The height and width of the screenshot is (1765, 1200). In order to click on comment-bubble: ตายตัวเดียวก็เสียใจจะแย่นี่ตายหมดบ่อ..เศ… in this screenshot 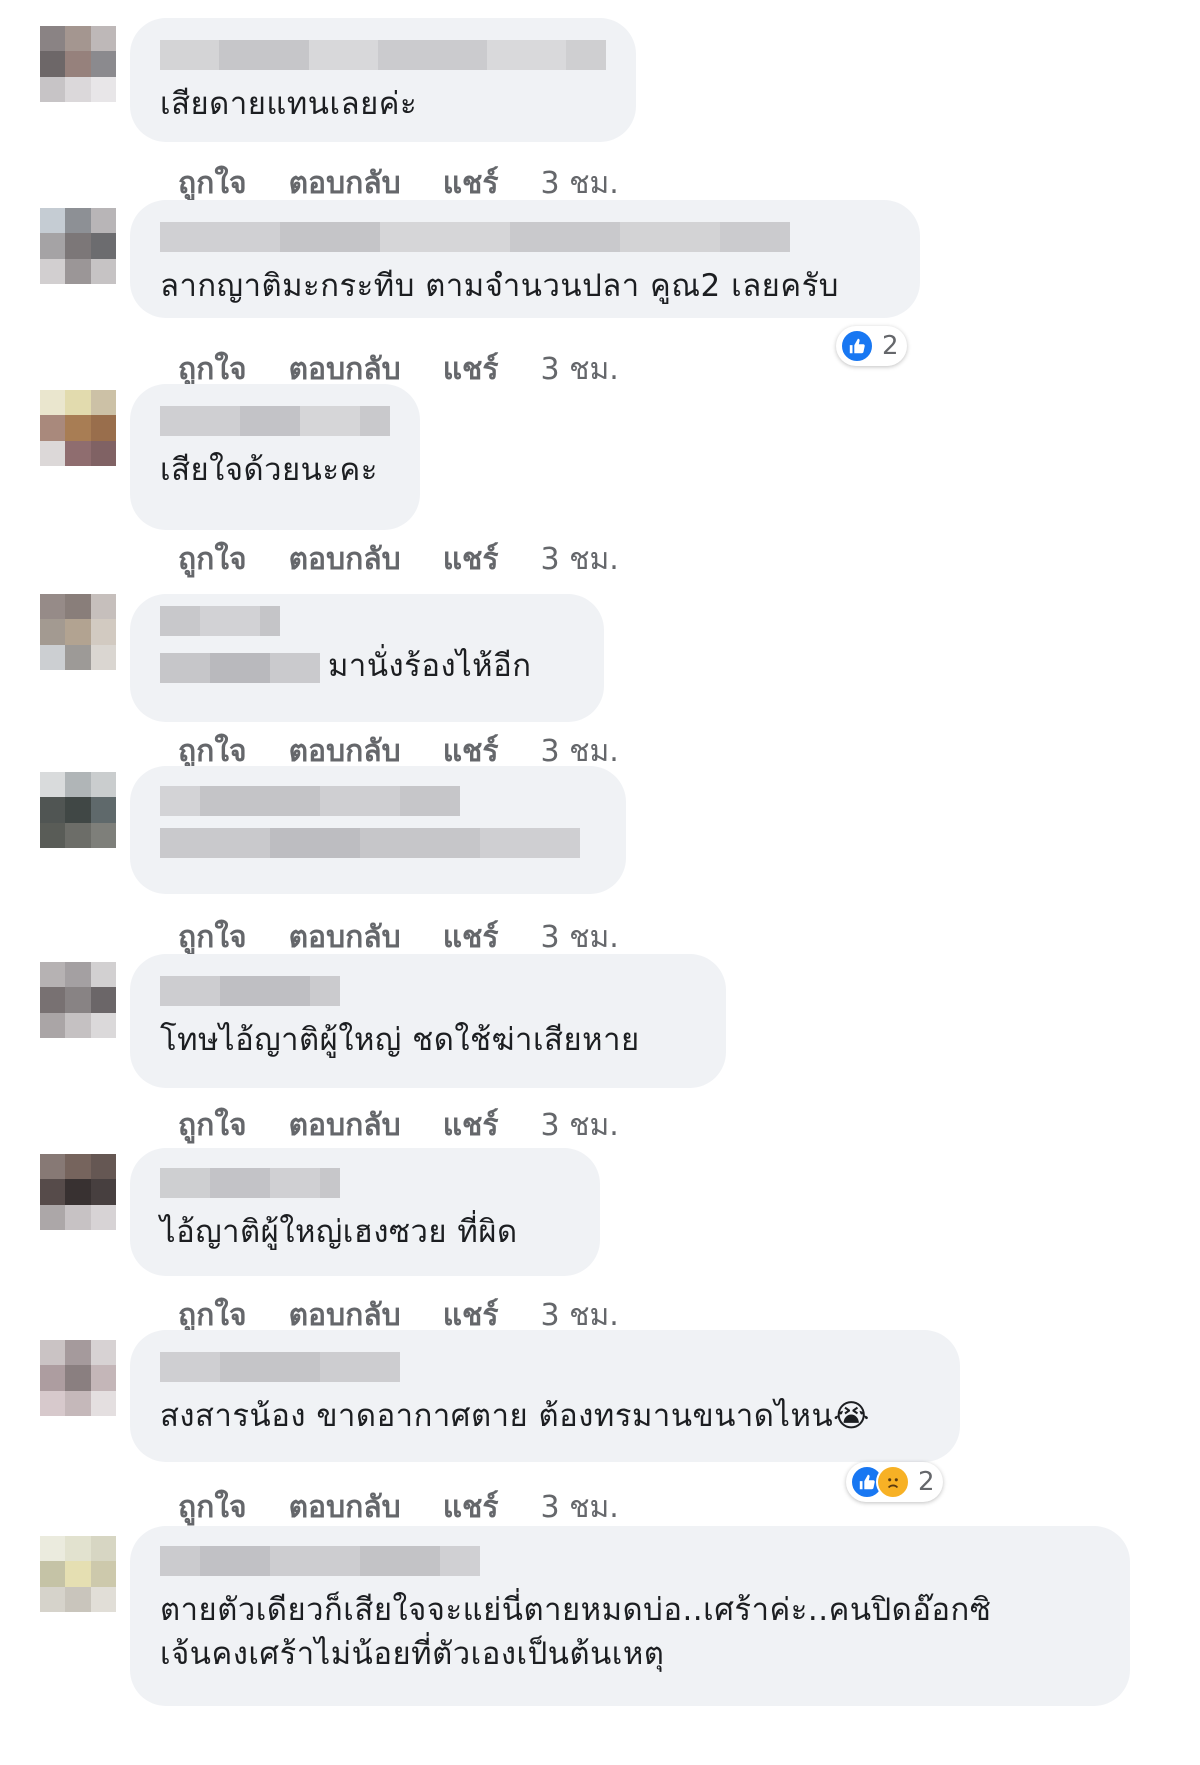, I will do `click(630, 1616)`.